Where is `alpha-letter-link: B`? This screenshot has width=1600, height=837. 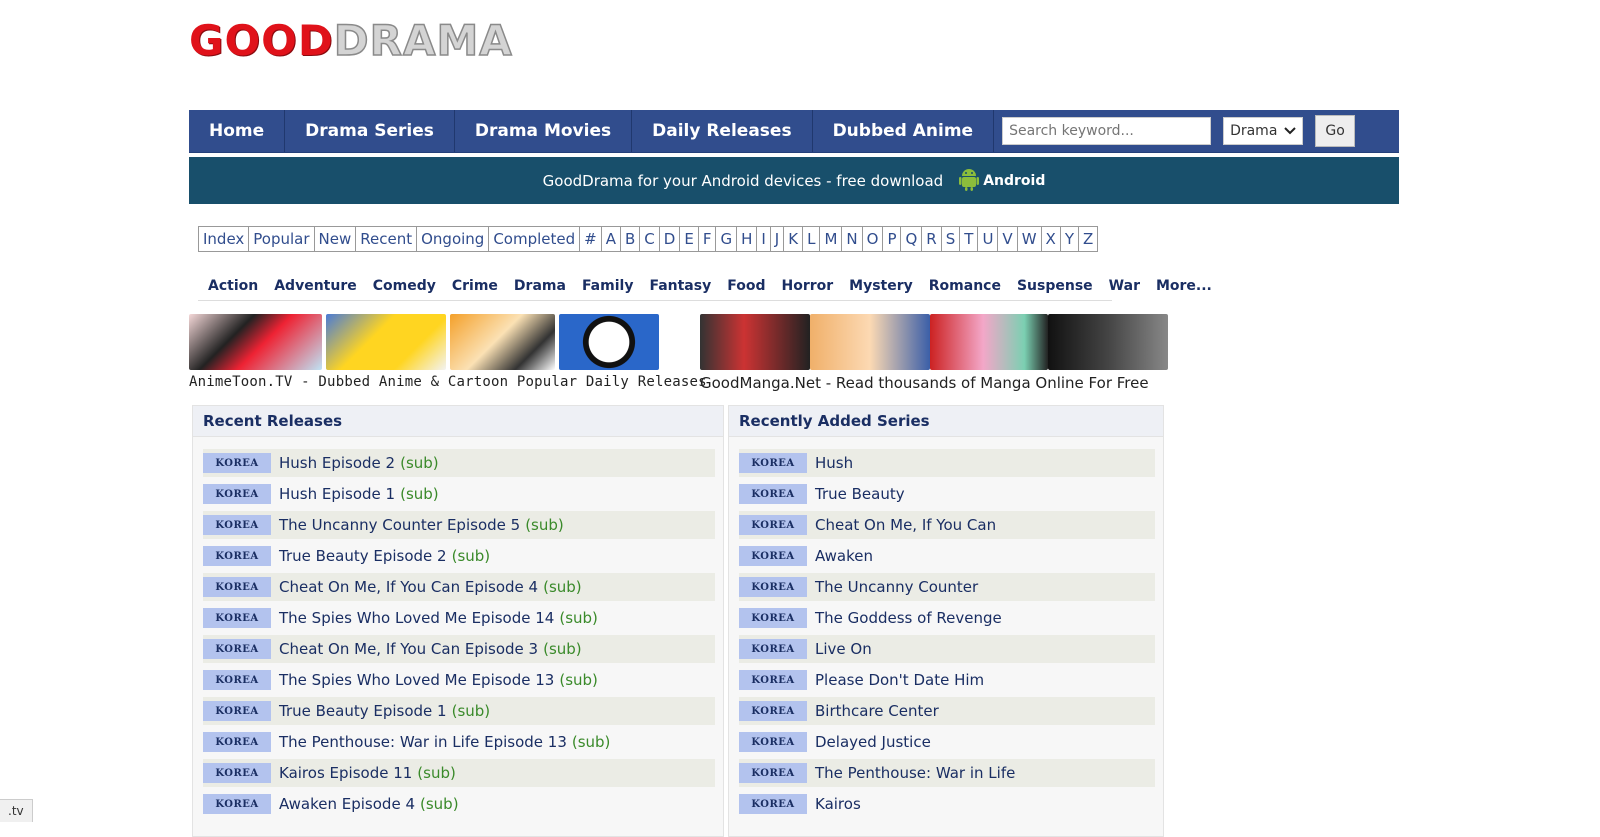 alpha-letter-link: B is located at coordinates (631, 239).